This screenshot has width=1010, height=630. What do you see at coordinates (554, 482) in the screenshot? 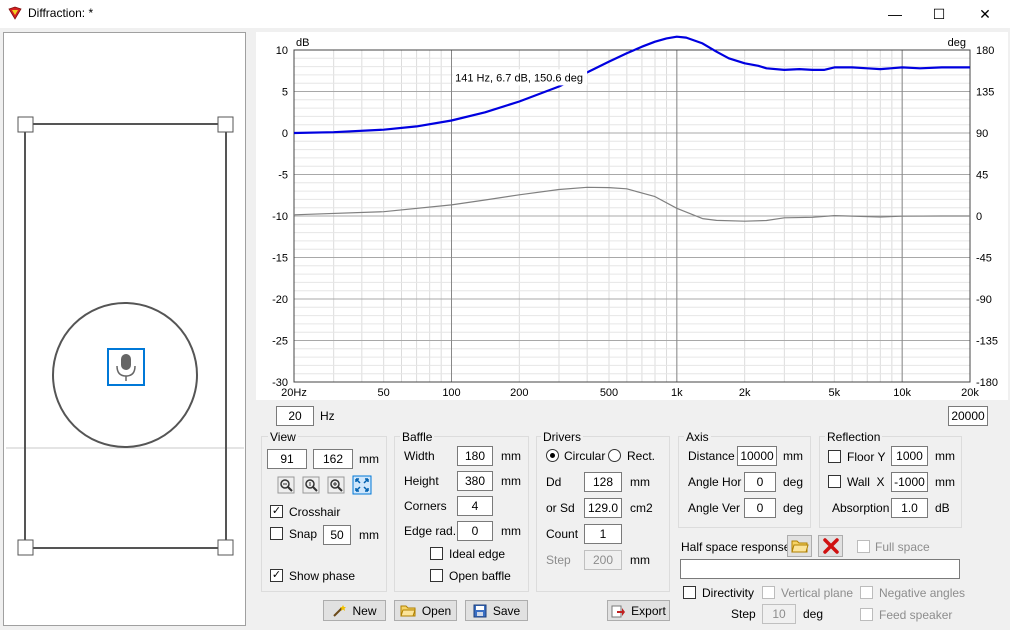
I see `dd-label: Dd` at bounding box center [554, 482].